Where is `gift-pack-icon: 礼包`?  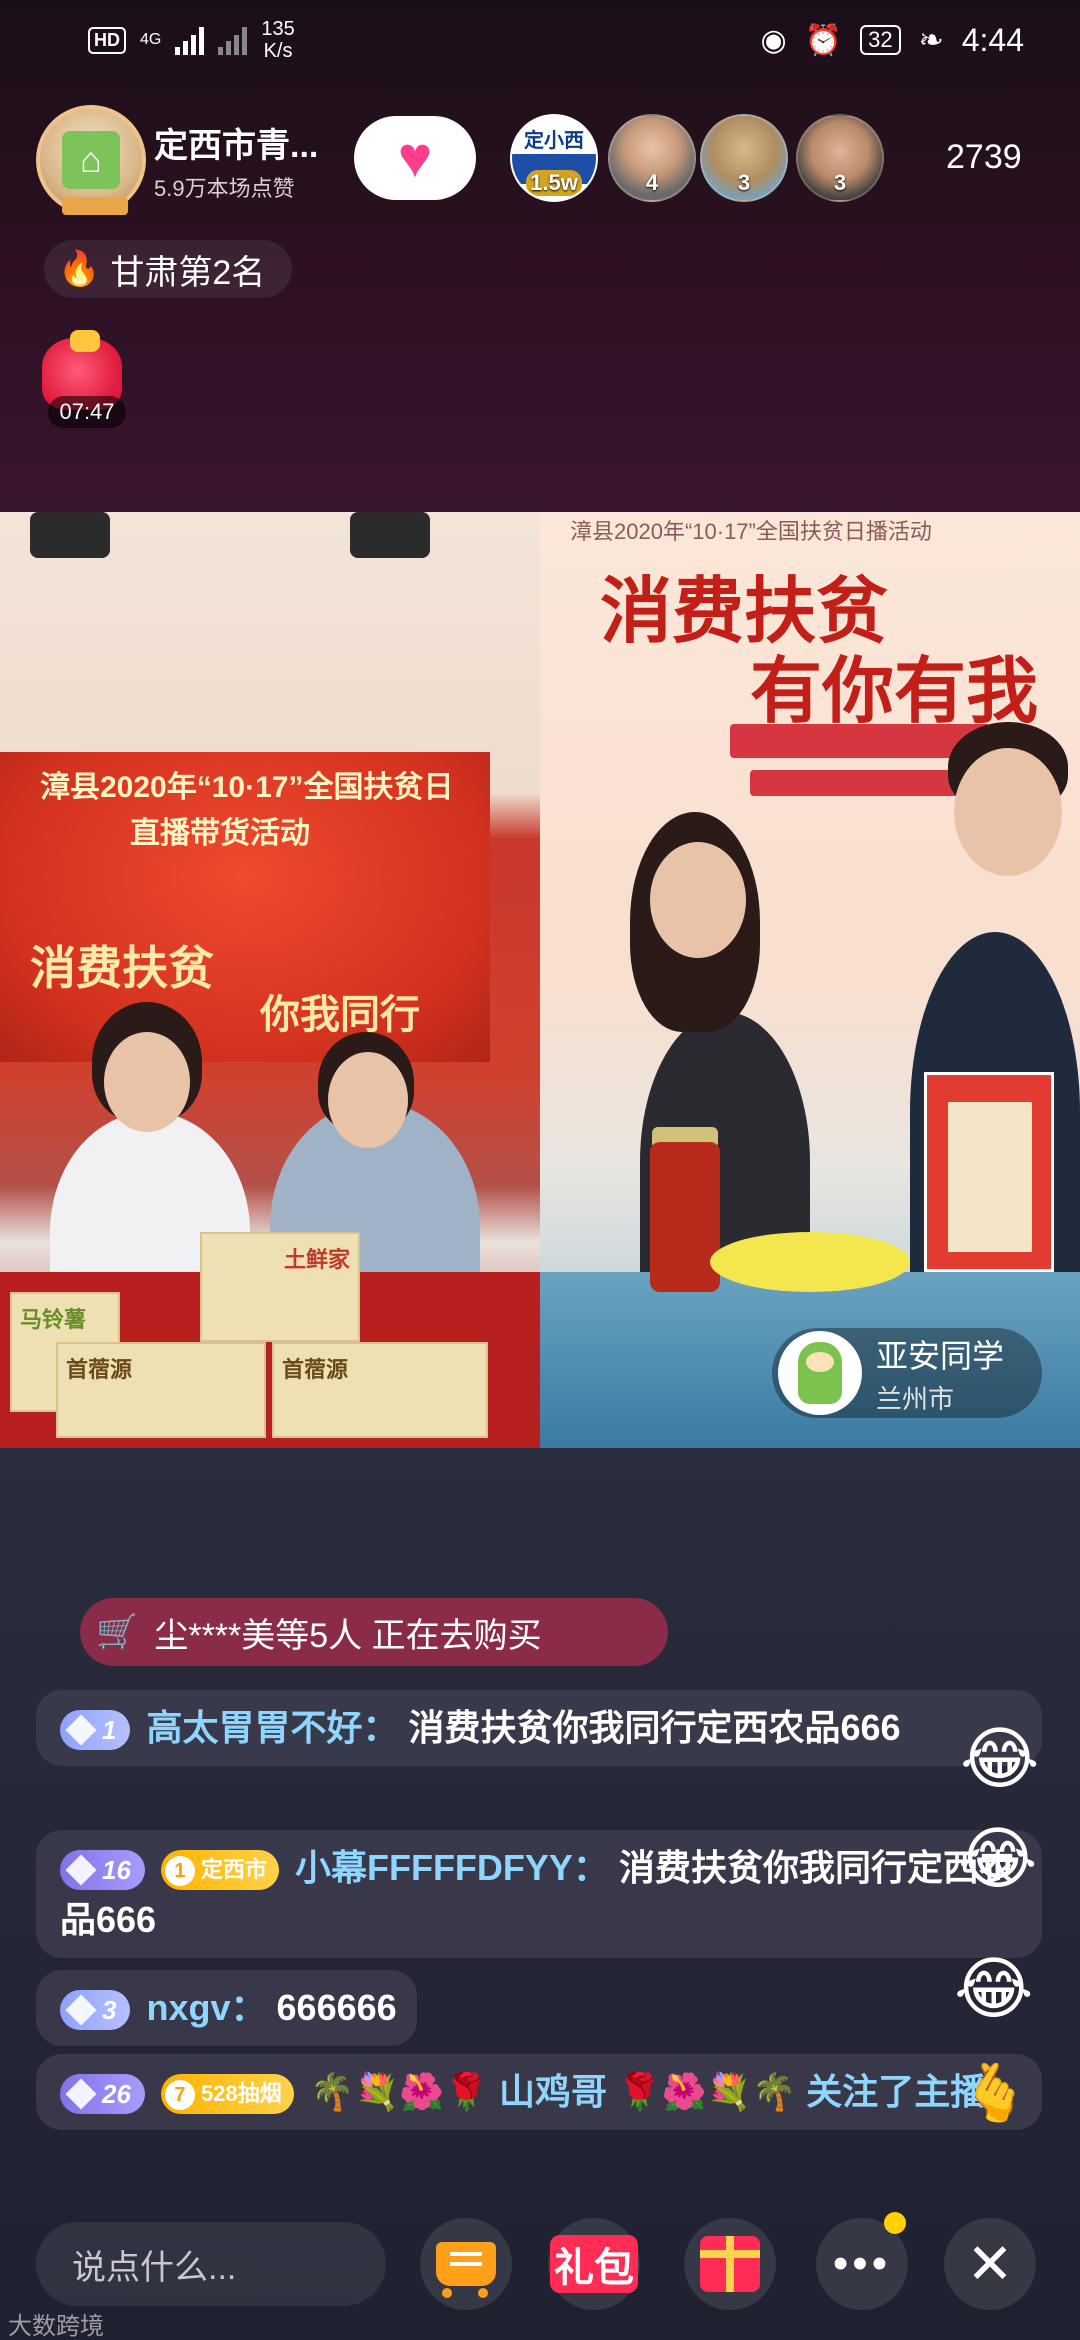 gift-pack-icon: 礼包 is located at coordinates (594, 2264).